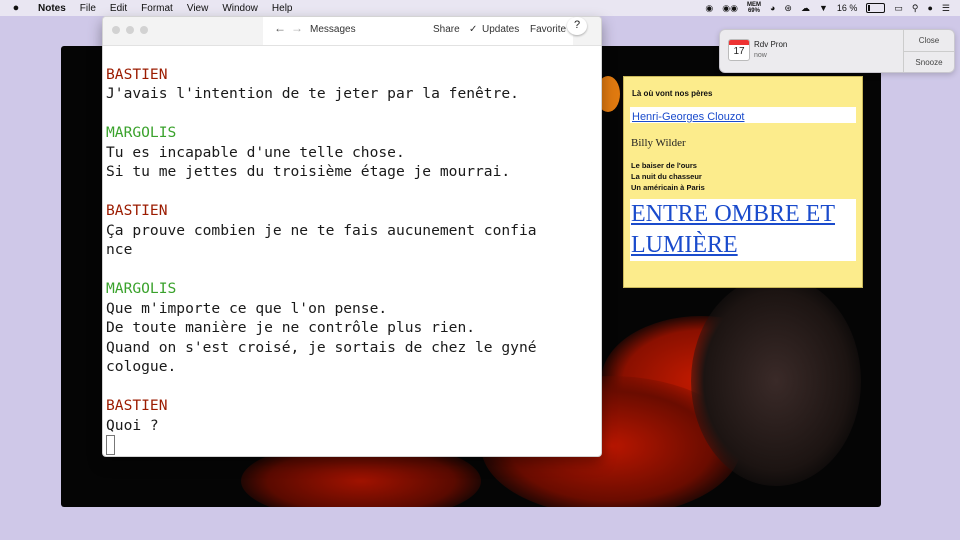 The width and height of the screenshot is (960, 540). Describe the element at coordinates (255, 152) in the screenshot. I see `message-line: Tu es incapable d'une telle chose.` at that location.